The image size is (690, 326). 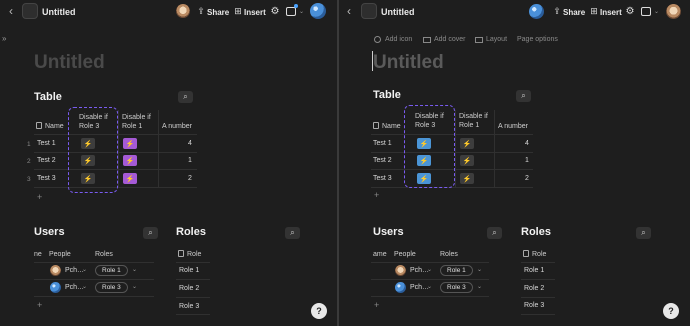 I want to click on users-heading: Users, so click(x=49, y=232).